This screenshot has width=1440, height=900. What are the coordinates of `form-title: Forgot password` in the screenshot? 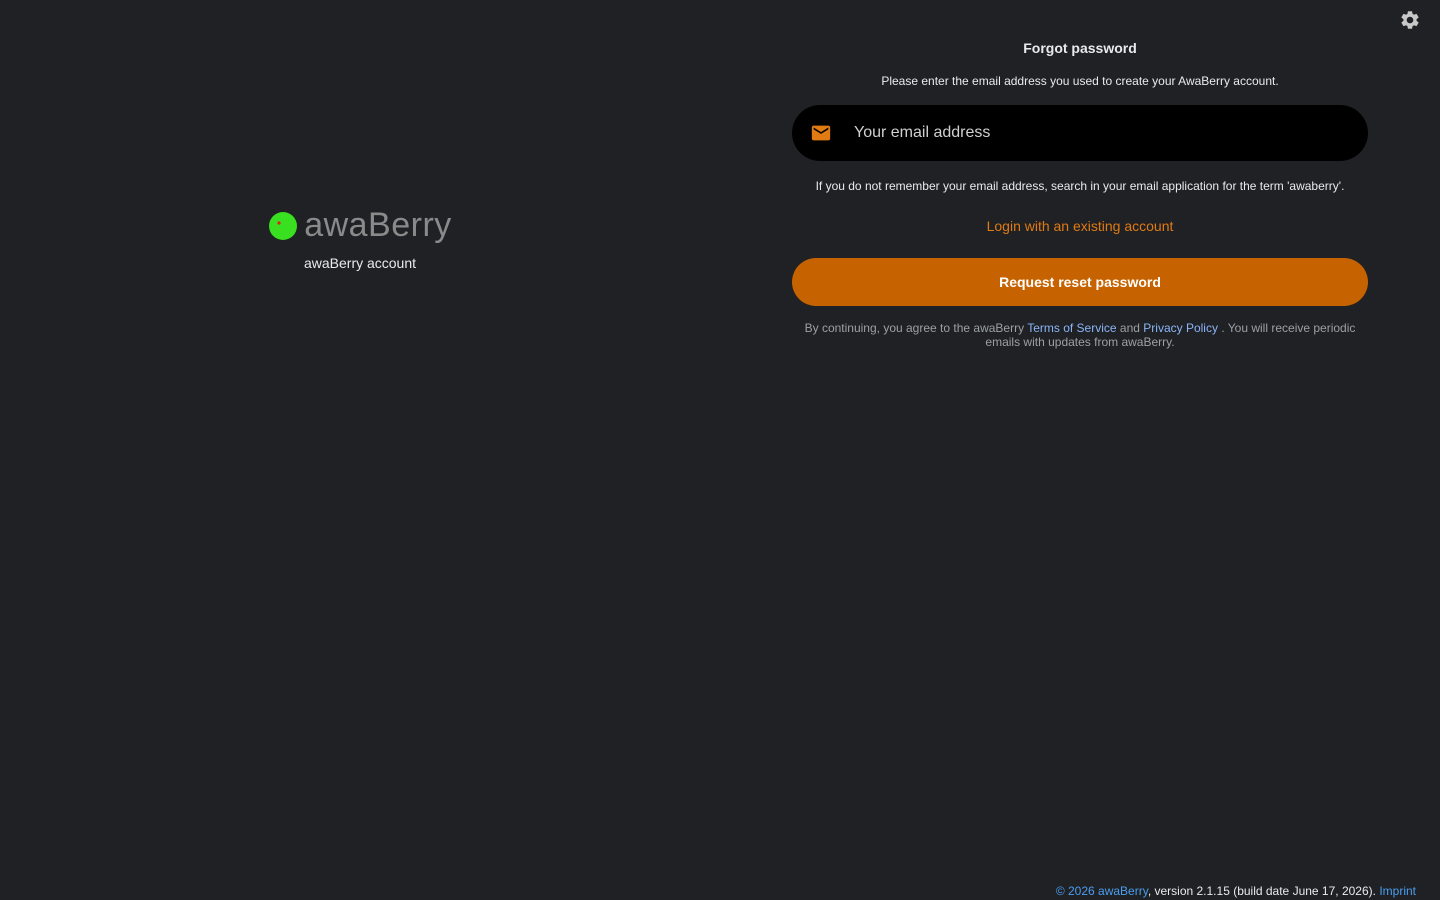 It's located at (1080, 48).